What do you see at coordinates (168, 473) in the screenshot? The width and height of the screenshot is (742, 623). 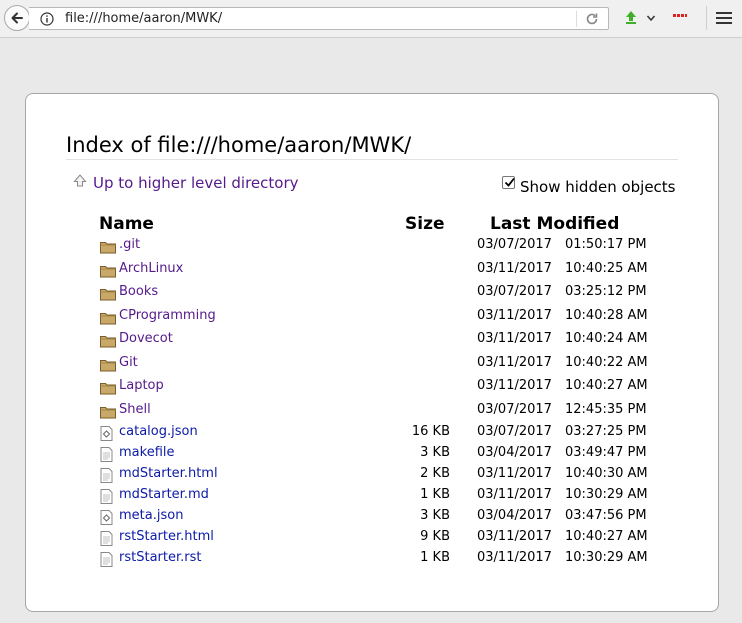 I see `file-name-link: mdStarter.html` at bounding box center [168, 473].